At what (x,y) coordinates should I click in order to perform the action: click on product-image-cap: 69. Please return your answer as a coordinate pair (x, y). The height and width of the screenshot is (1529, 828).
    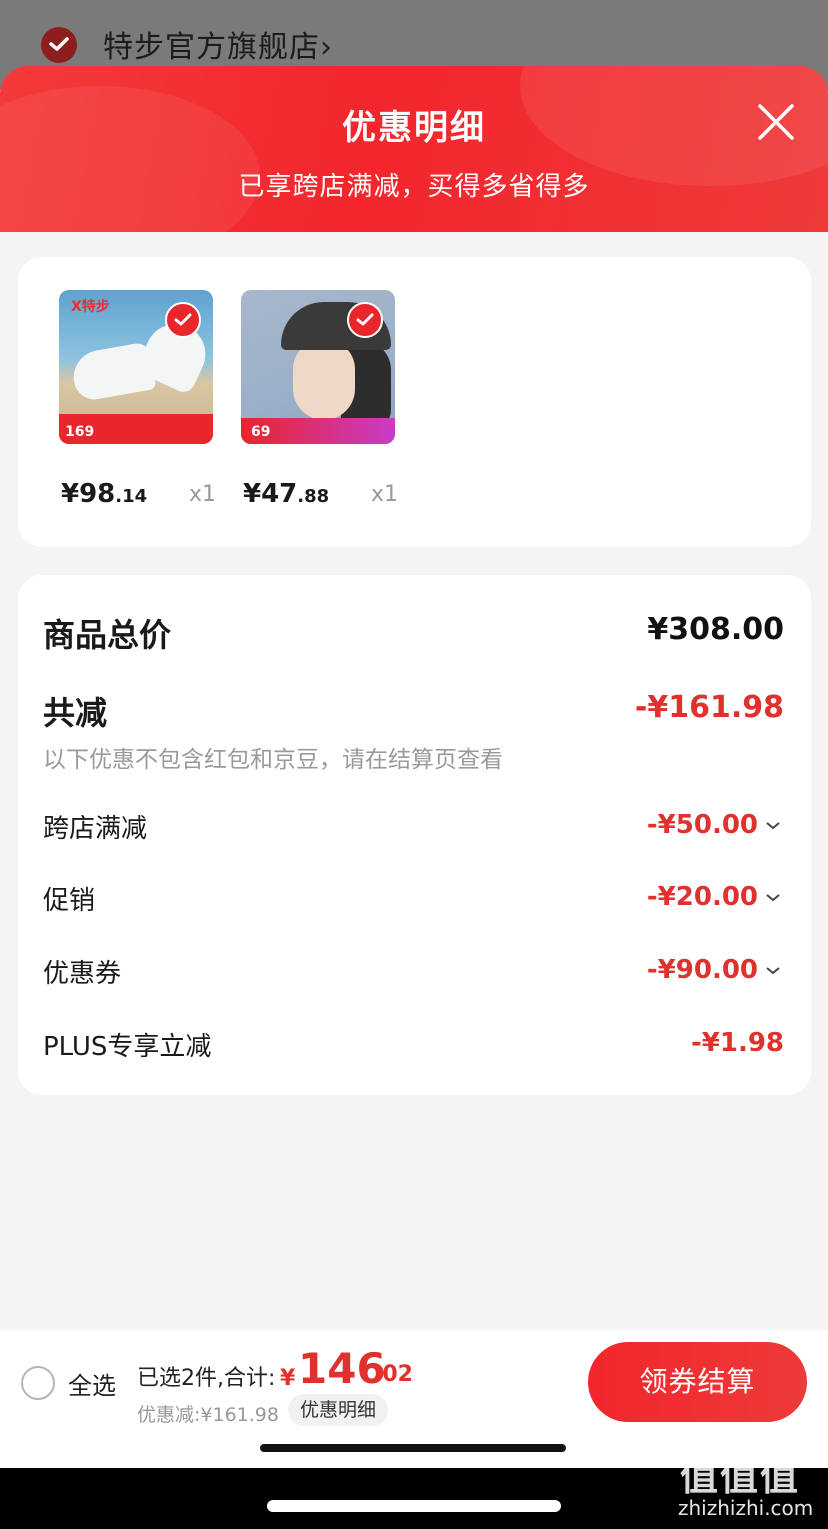
    Looking at the image, I should click on (318, 367).